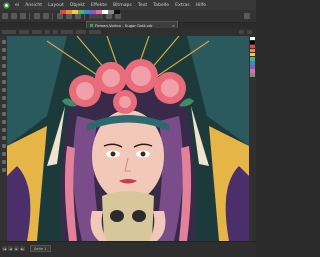 The image size is (320, 257). Describe the element at coordinates (47, 32) in the screenshot. I see `orientation-portrait-icon` at that location.